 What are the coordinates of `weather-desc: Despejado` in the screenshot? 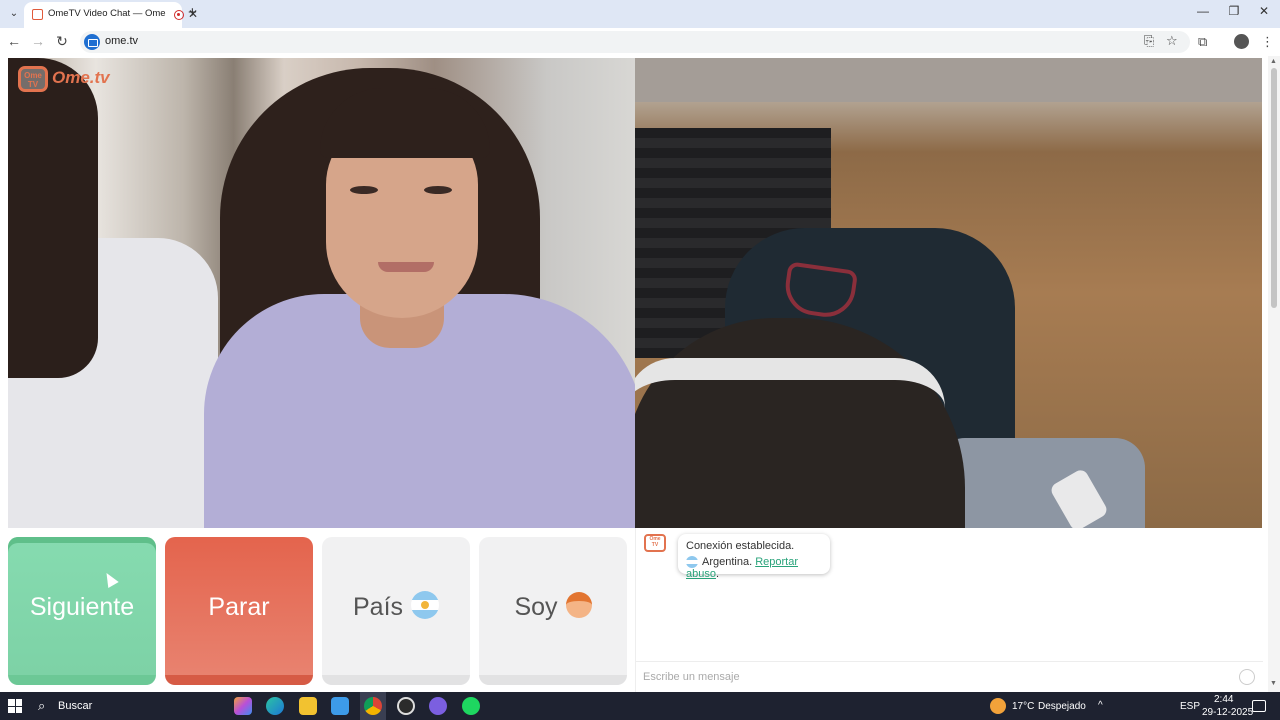 It's located at (1062, 706).